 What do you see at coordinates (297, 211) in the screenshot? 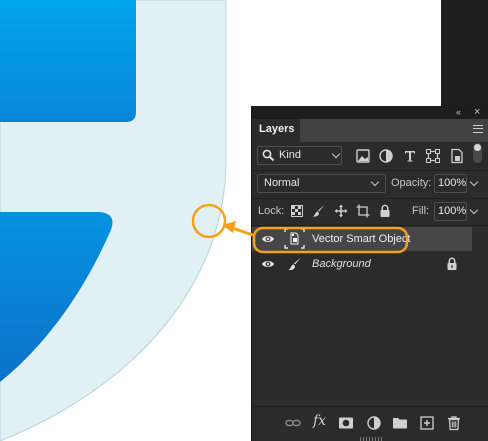
I see `lock-transparent-pixels-icon` at bounding box center [297, 211].